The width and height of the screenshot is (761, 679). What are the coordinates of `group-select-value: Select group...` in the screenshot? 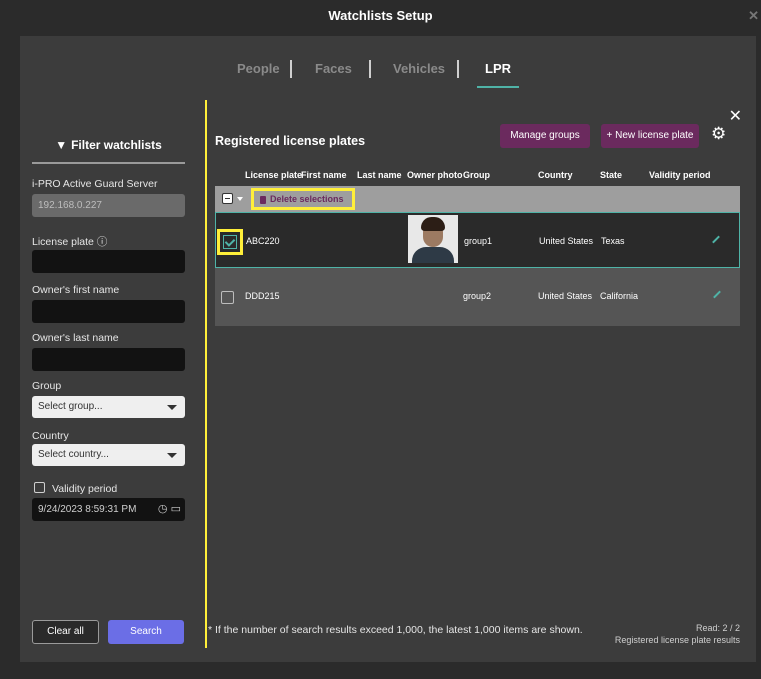 It's located at (70, 406).